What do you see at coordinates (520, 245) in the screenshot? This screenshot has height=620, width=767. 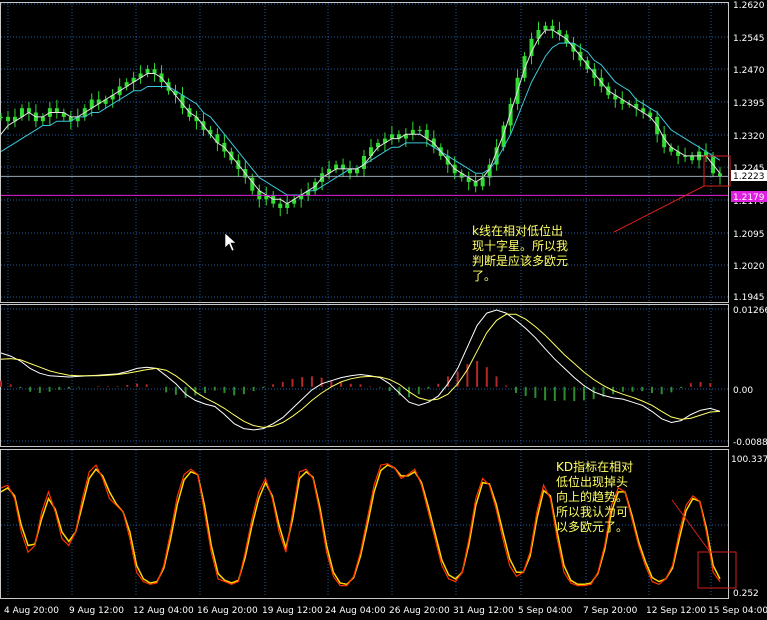 I see `price-annotation-line: 现十字星。所以我` at bounding box center [520, 245].